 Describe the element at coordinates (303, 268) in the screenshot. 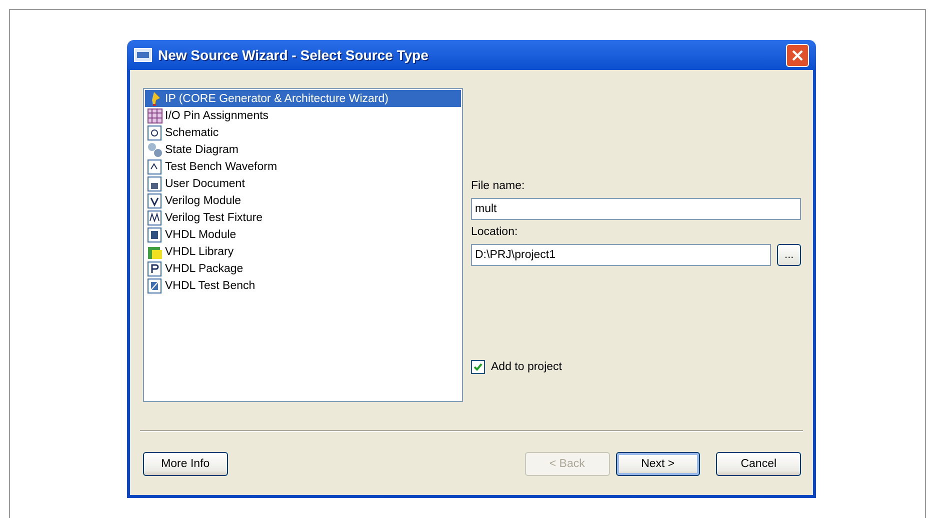

I see `list-item: VHDL Package` at that location.